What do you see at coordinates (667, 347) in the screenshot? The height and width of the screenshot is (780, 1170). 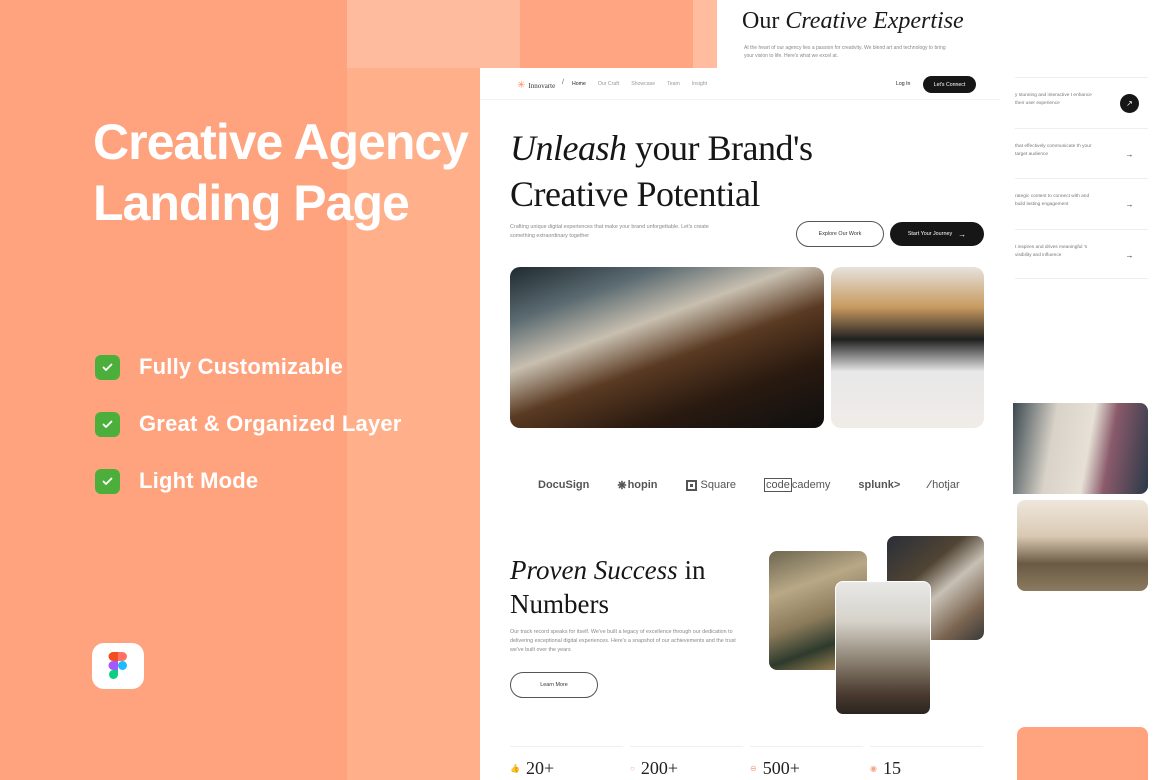 I see `hero-image-team-meeting` at bounding box center [667, 347].